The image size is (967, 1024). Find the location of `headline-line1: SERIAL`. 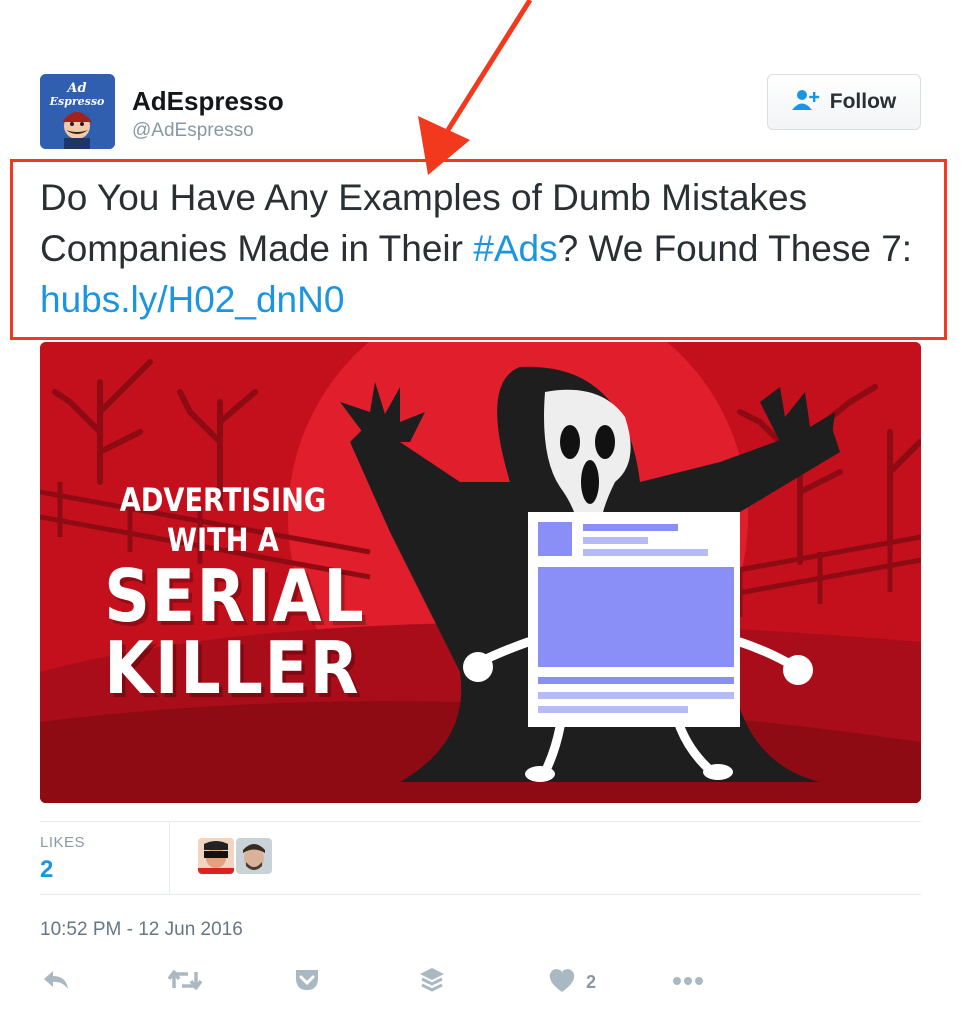

headline-line1: SERIAL is located at coordinates (235, 596).